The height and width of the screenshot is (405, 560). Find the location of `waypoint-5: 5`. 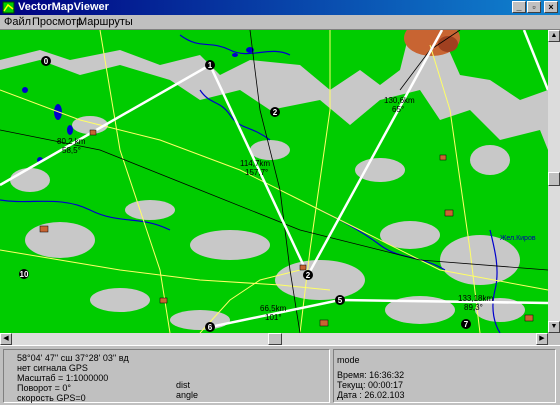

waypoint-5: 5 is located at coordinates (340, 300).